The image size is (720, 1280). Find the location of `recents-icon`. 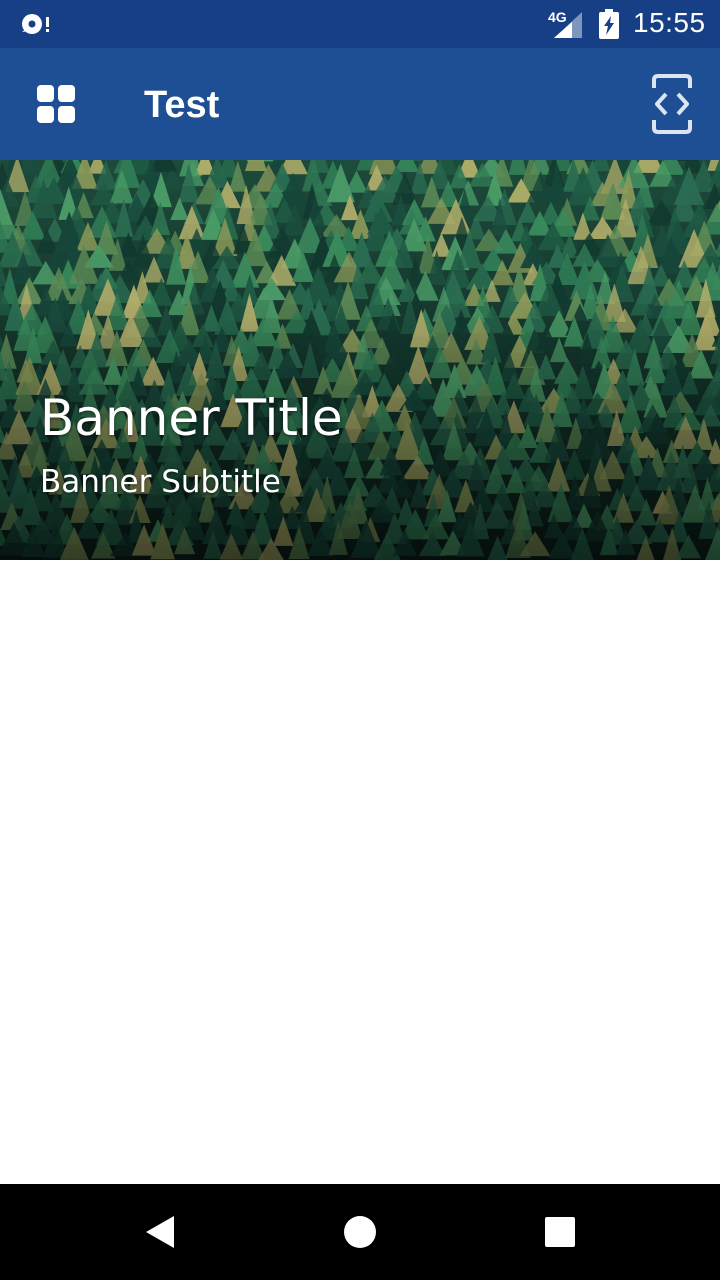

recents-icon is located at coordinates (560, 1232).